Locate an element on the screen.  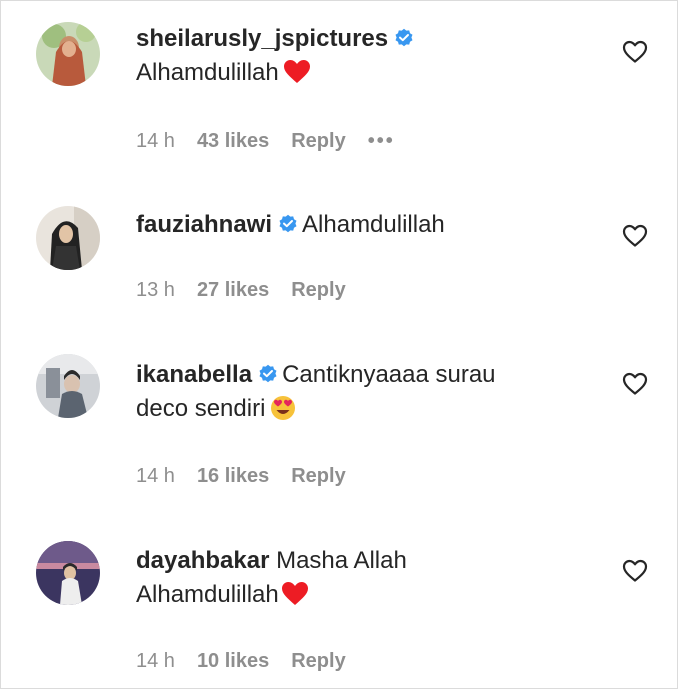
comment-meta: 14 h 16 likes Reply is located at coordinates (252, 476).